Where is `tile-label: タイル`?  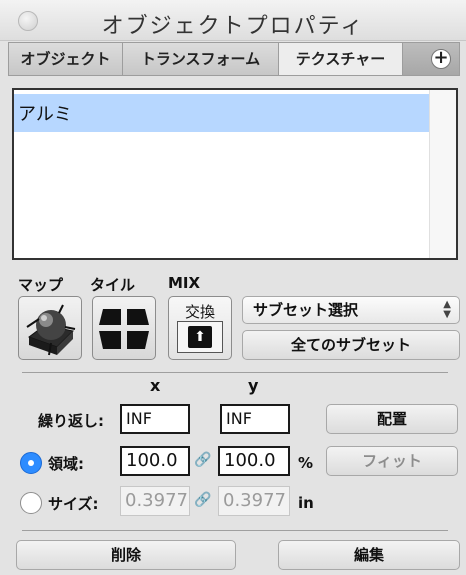
tile-label: タイル is located at coordinates (113, 285).